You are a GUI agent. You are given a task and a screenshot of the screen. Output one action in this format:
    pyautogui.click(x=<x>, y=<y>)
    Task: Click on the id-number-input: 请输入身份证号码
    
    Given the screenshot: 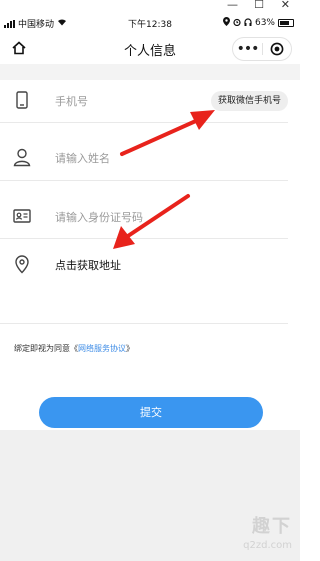 What is the action you would take?
    pyautogui.click(x=99, y=217)
    